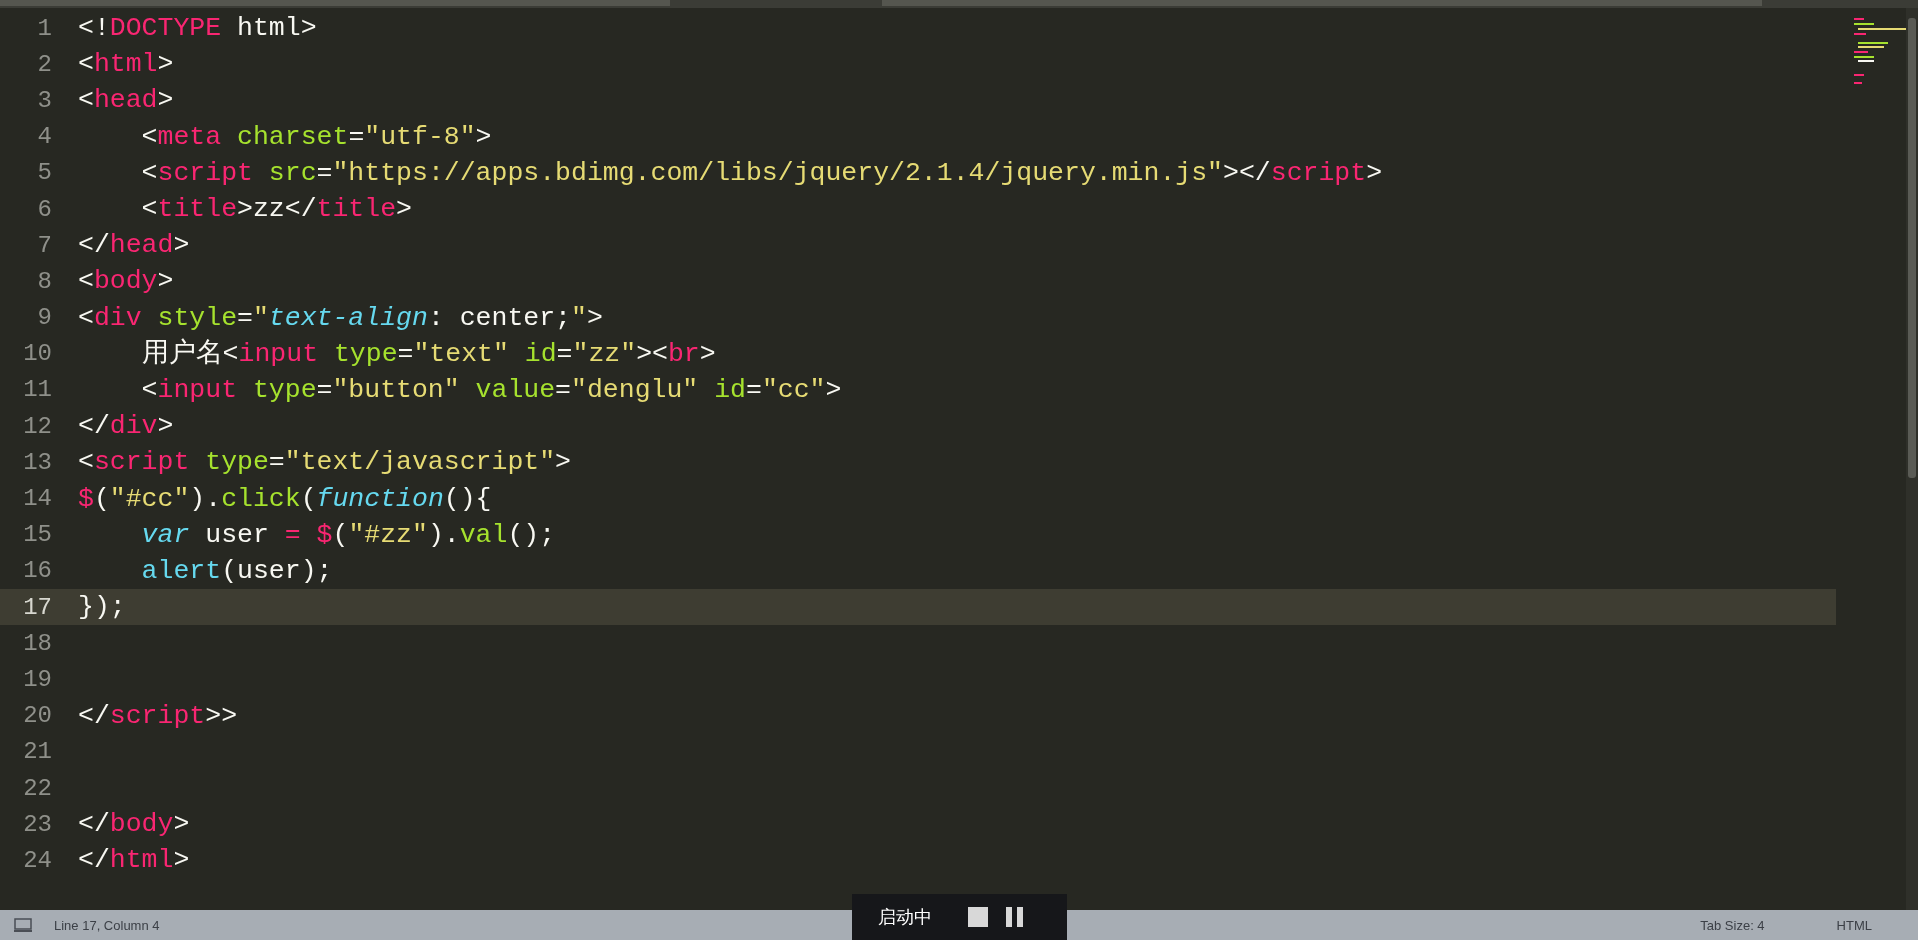 Image resolution: width=1918 pixels, height=940 pixels. I want to click on line-number: 13, so click(37, 462).